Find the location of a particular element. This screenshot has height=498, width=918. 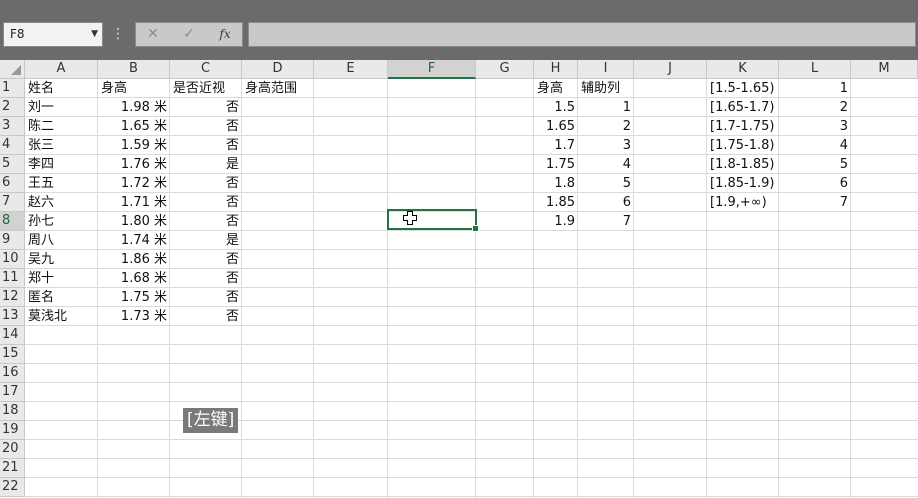

header-cell: 是否近视 is located at coordinates (206, 88).